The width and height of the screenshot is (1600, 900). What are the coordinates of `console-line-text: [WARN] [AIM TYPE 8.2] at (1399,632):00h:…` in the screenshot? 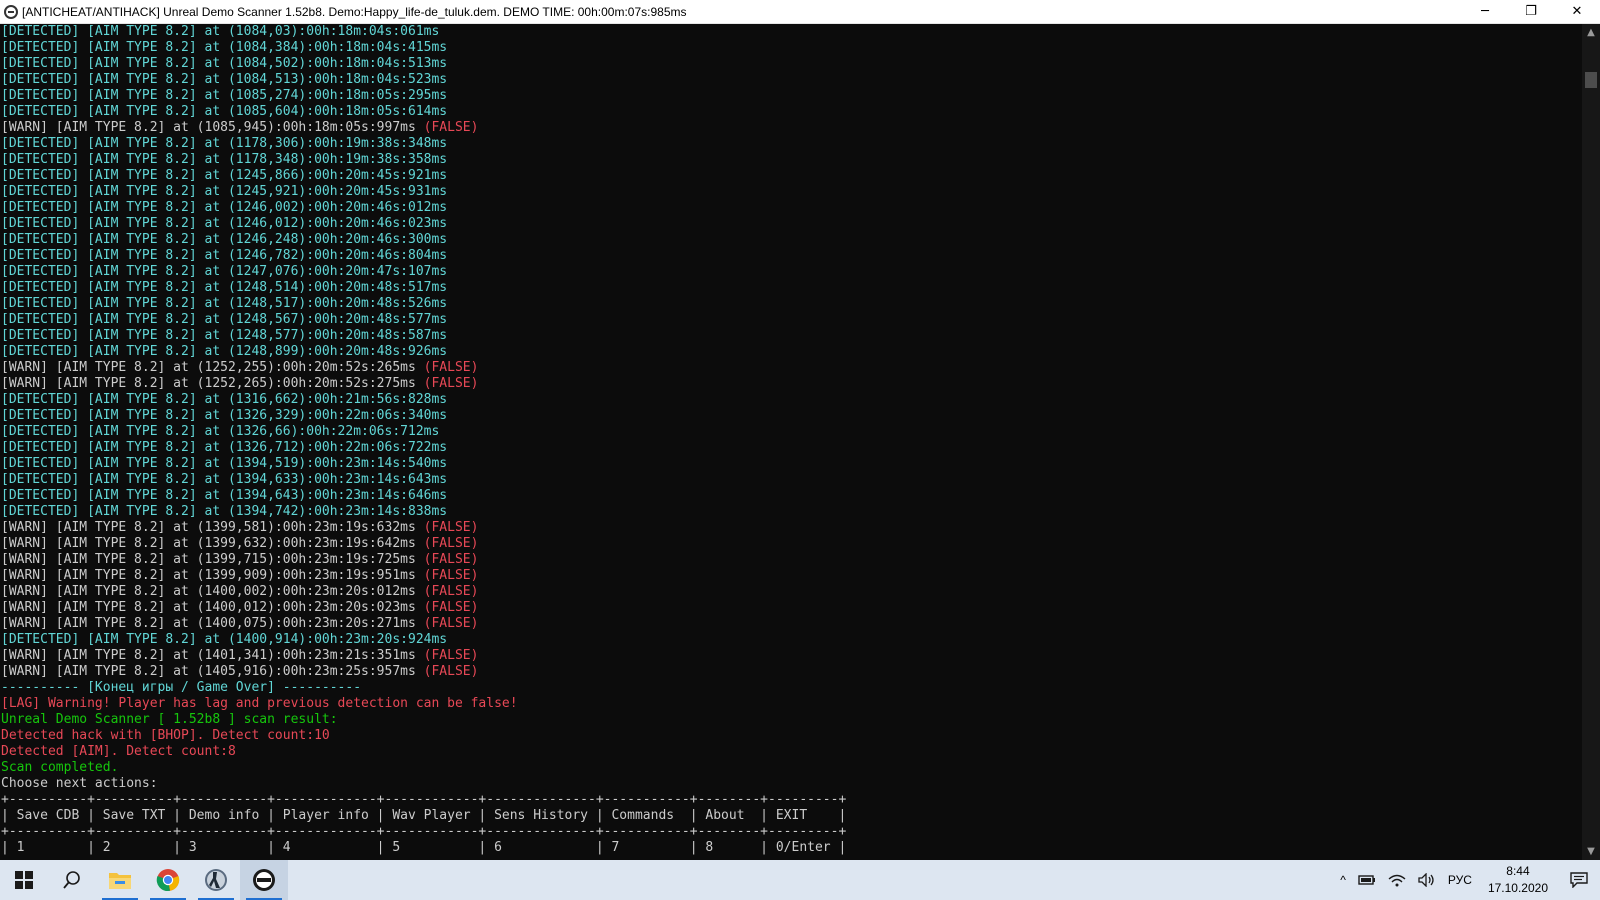 It's located at (212, 543).